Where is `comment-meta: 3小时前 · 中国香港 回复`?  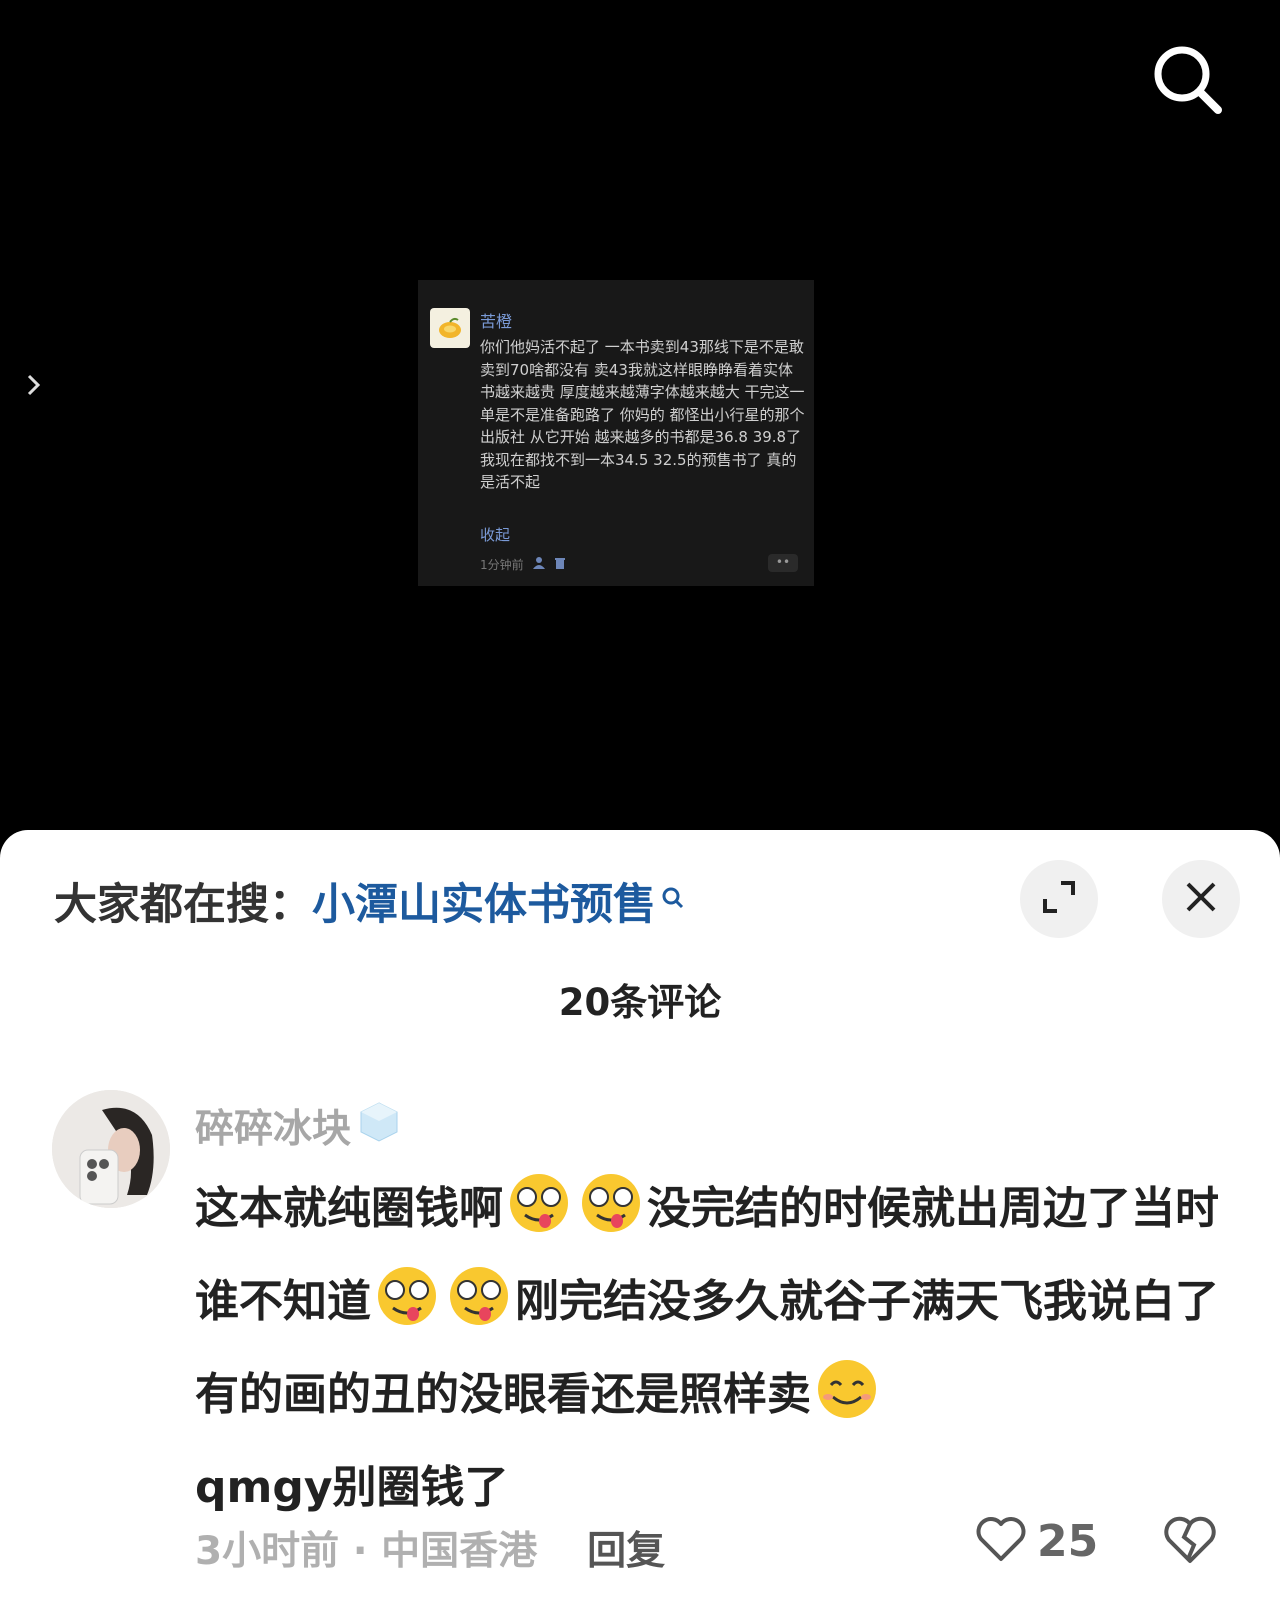
comment-meta: 3小时前 · 中国香港 回复 is located at coordinates (430, 1548).